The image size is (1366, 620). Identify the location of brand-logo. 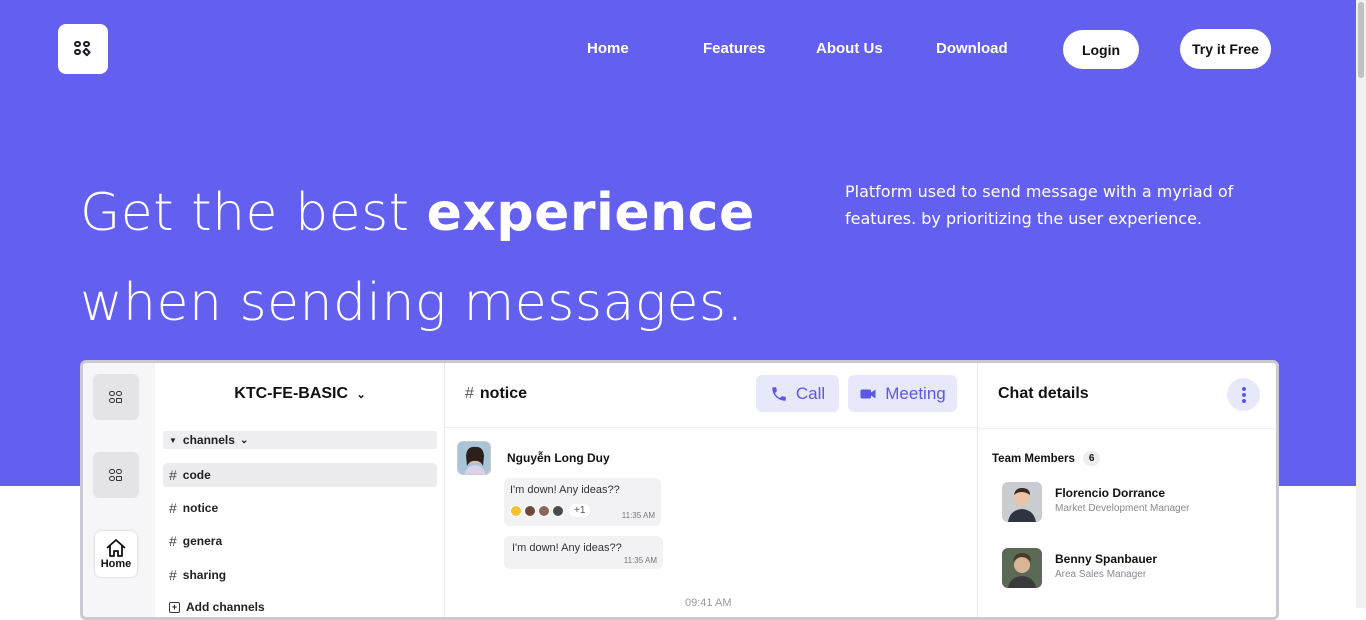
(83, 49).